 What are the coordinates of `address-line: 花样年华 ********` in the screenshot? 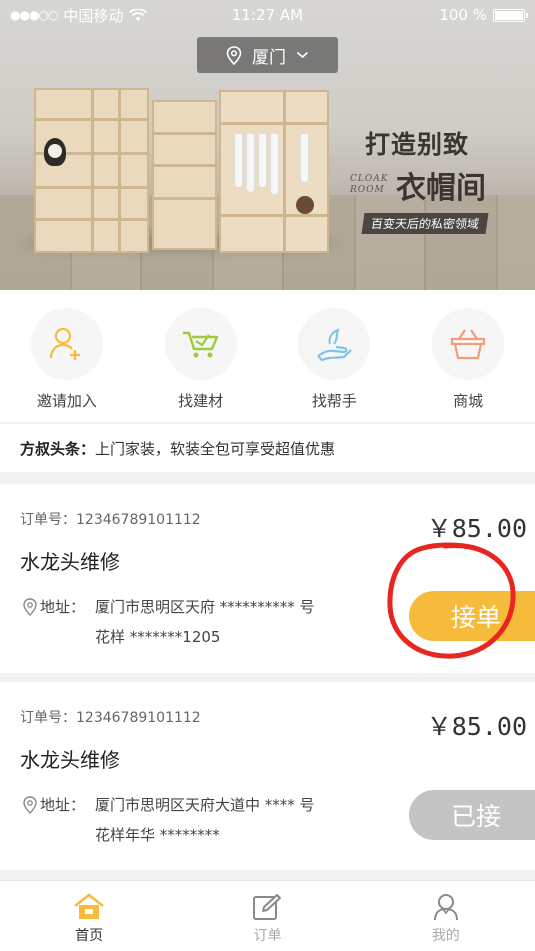 It's located at (157, 835).